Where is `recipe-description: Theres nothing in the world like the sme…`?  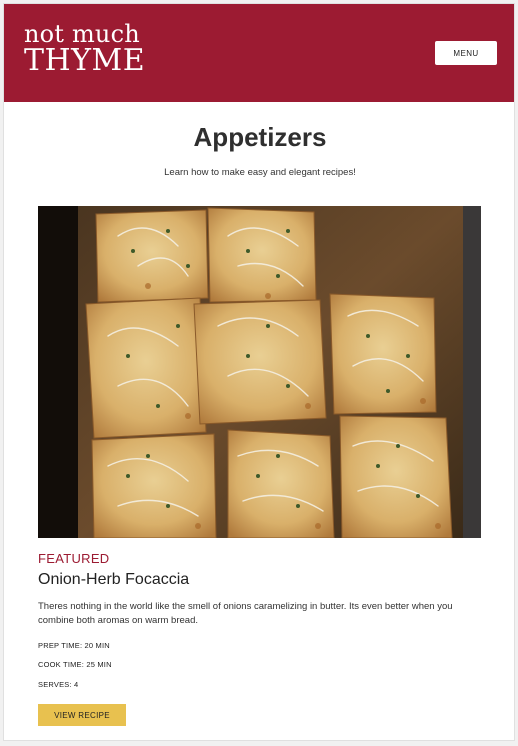 recipe-description: Theres nothing in the world like the sme… is located at coordinates (245, 613).